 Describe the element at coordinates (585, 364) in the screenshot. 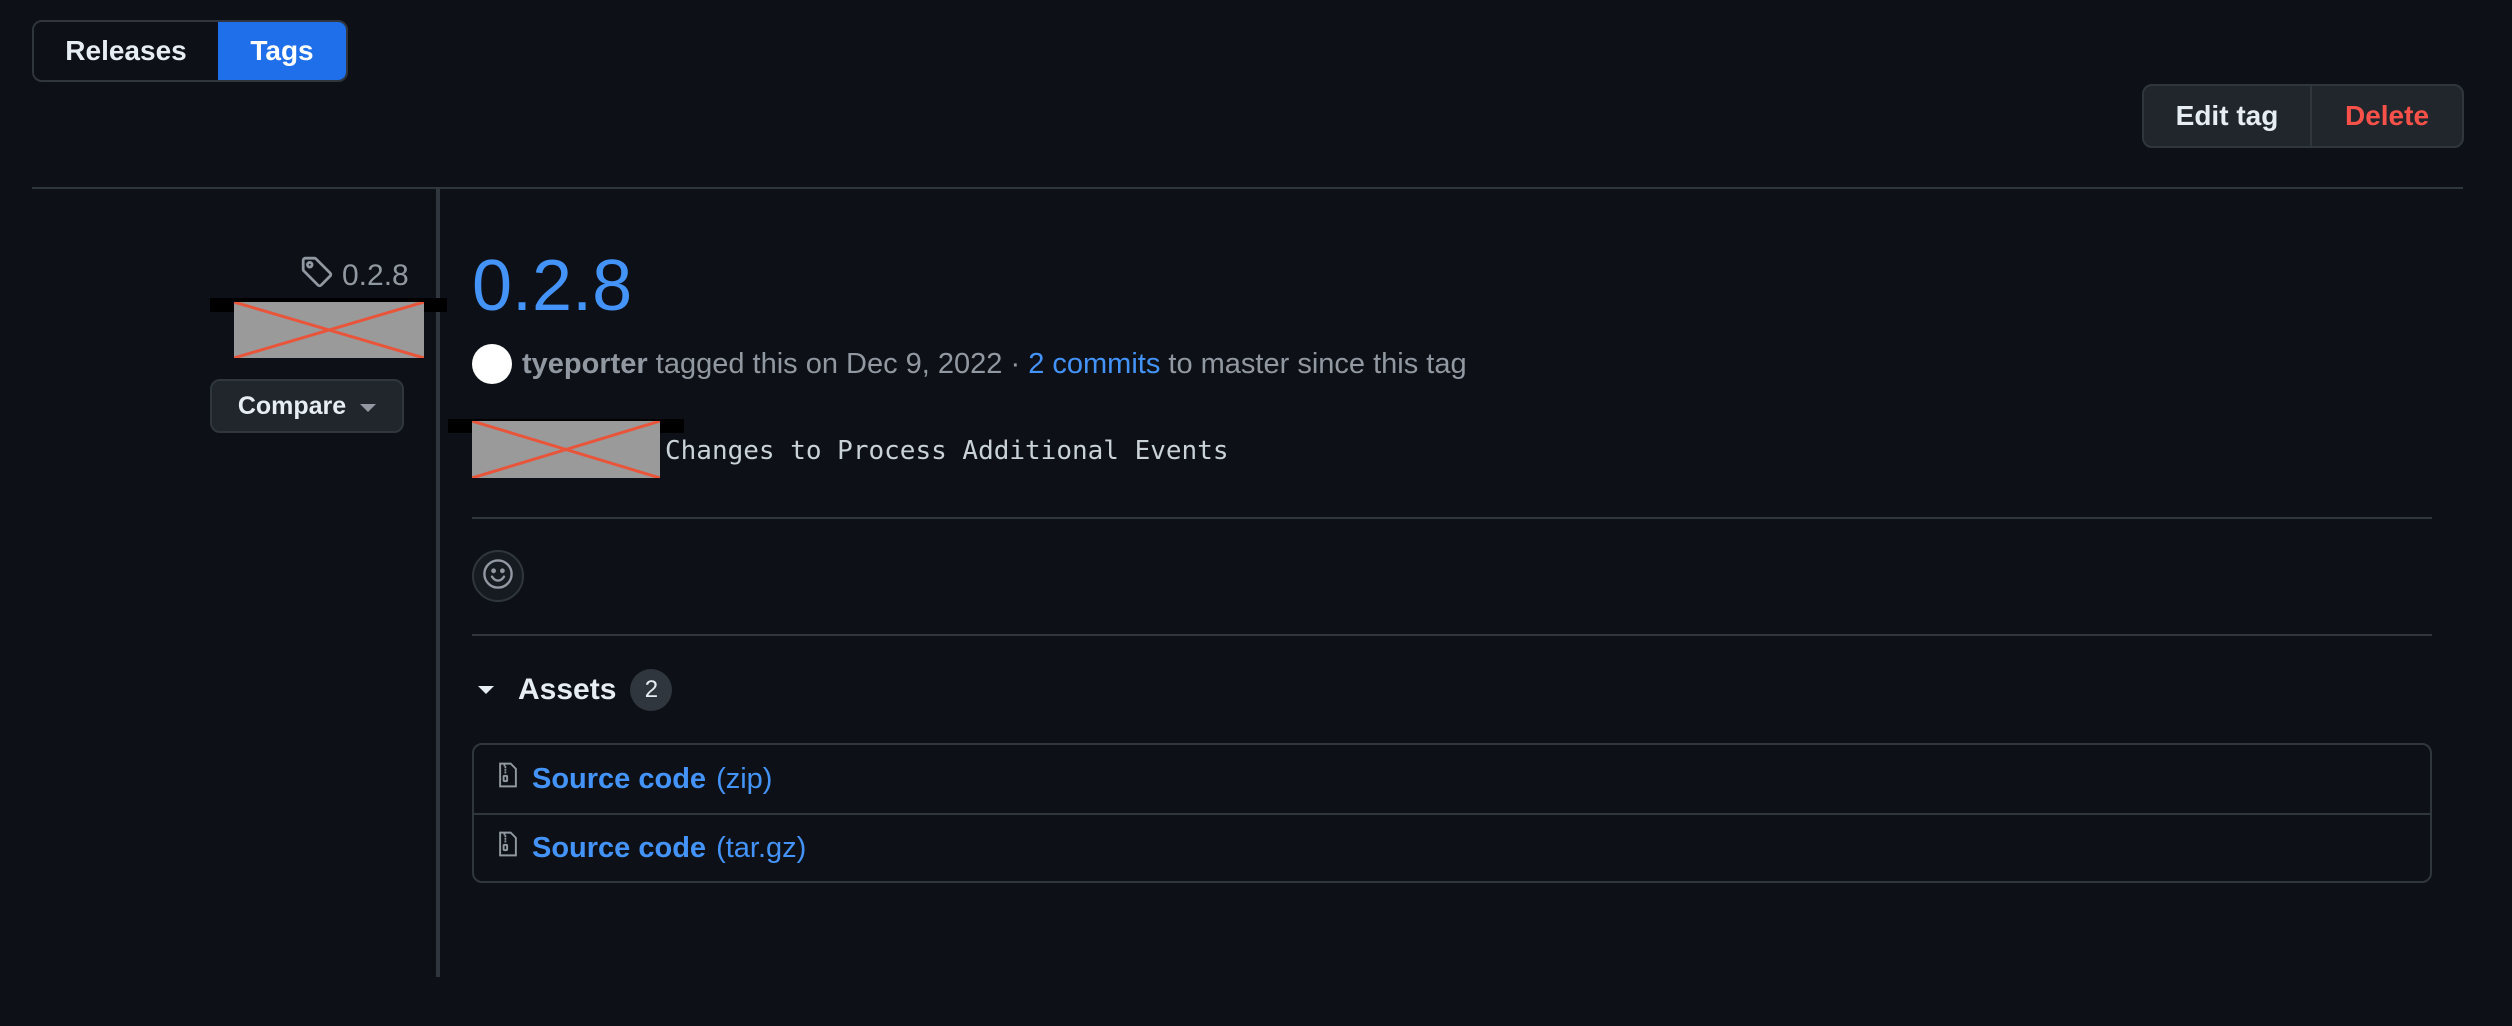

I see `author-link: tyeporter` at that location.